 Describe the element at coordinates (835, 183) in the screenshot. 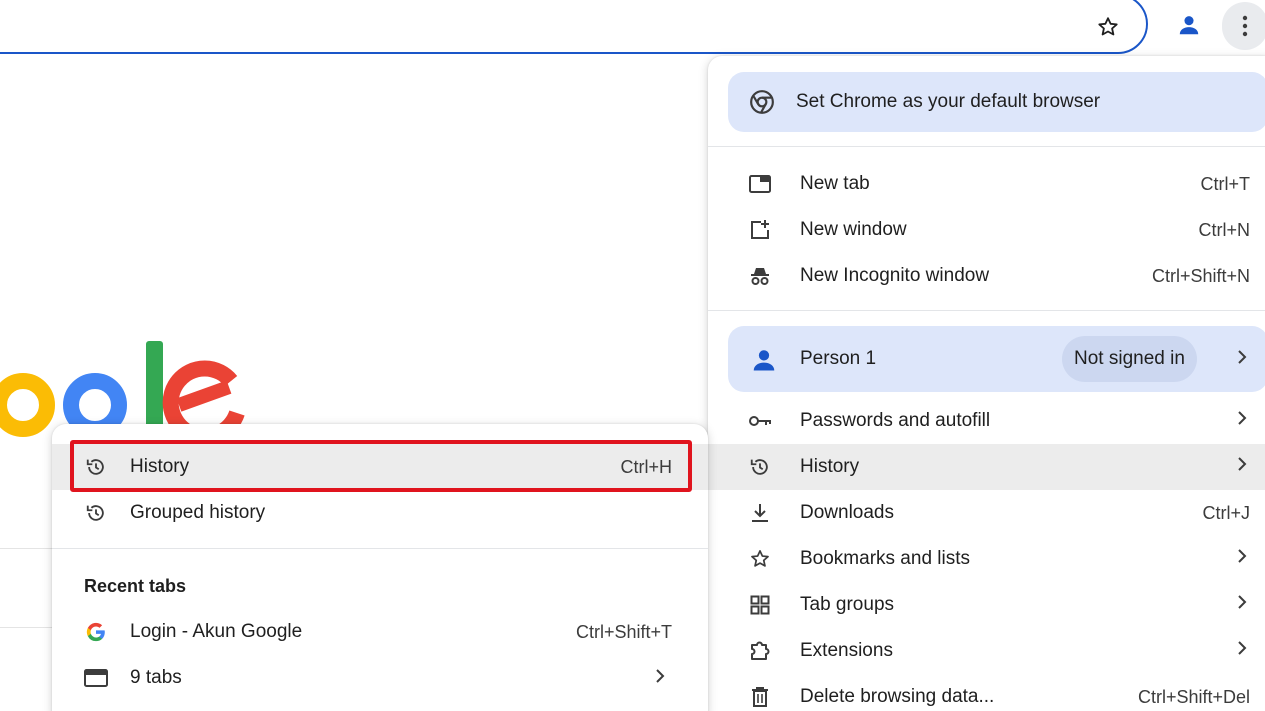

I see `new-tab-label: New tab` at that location.